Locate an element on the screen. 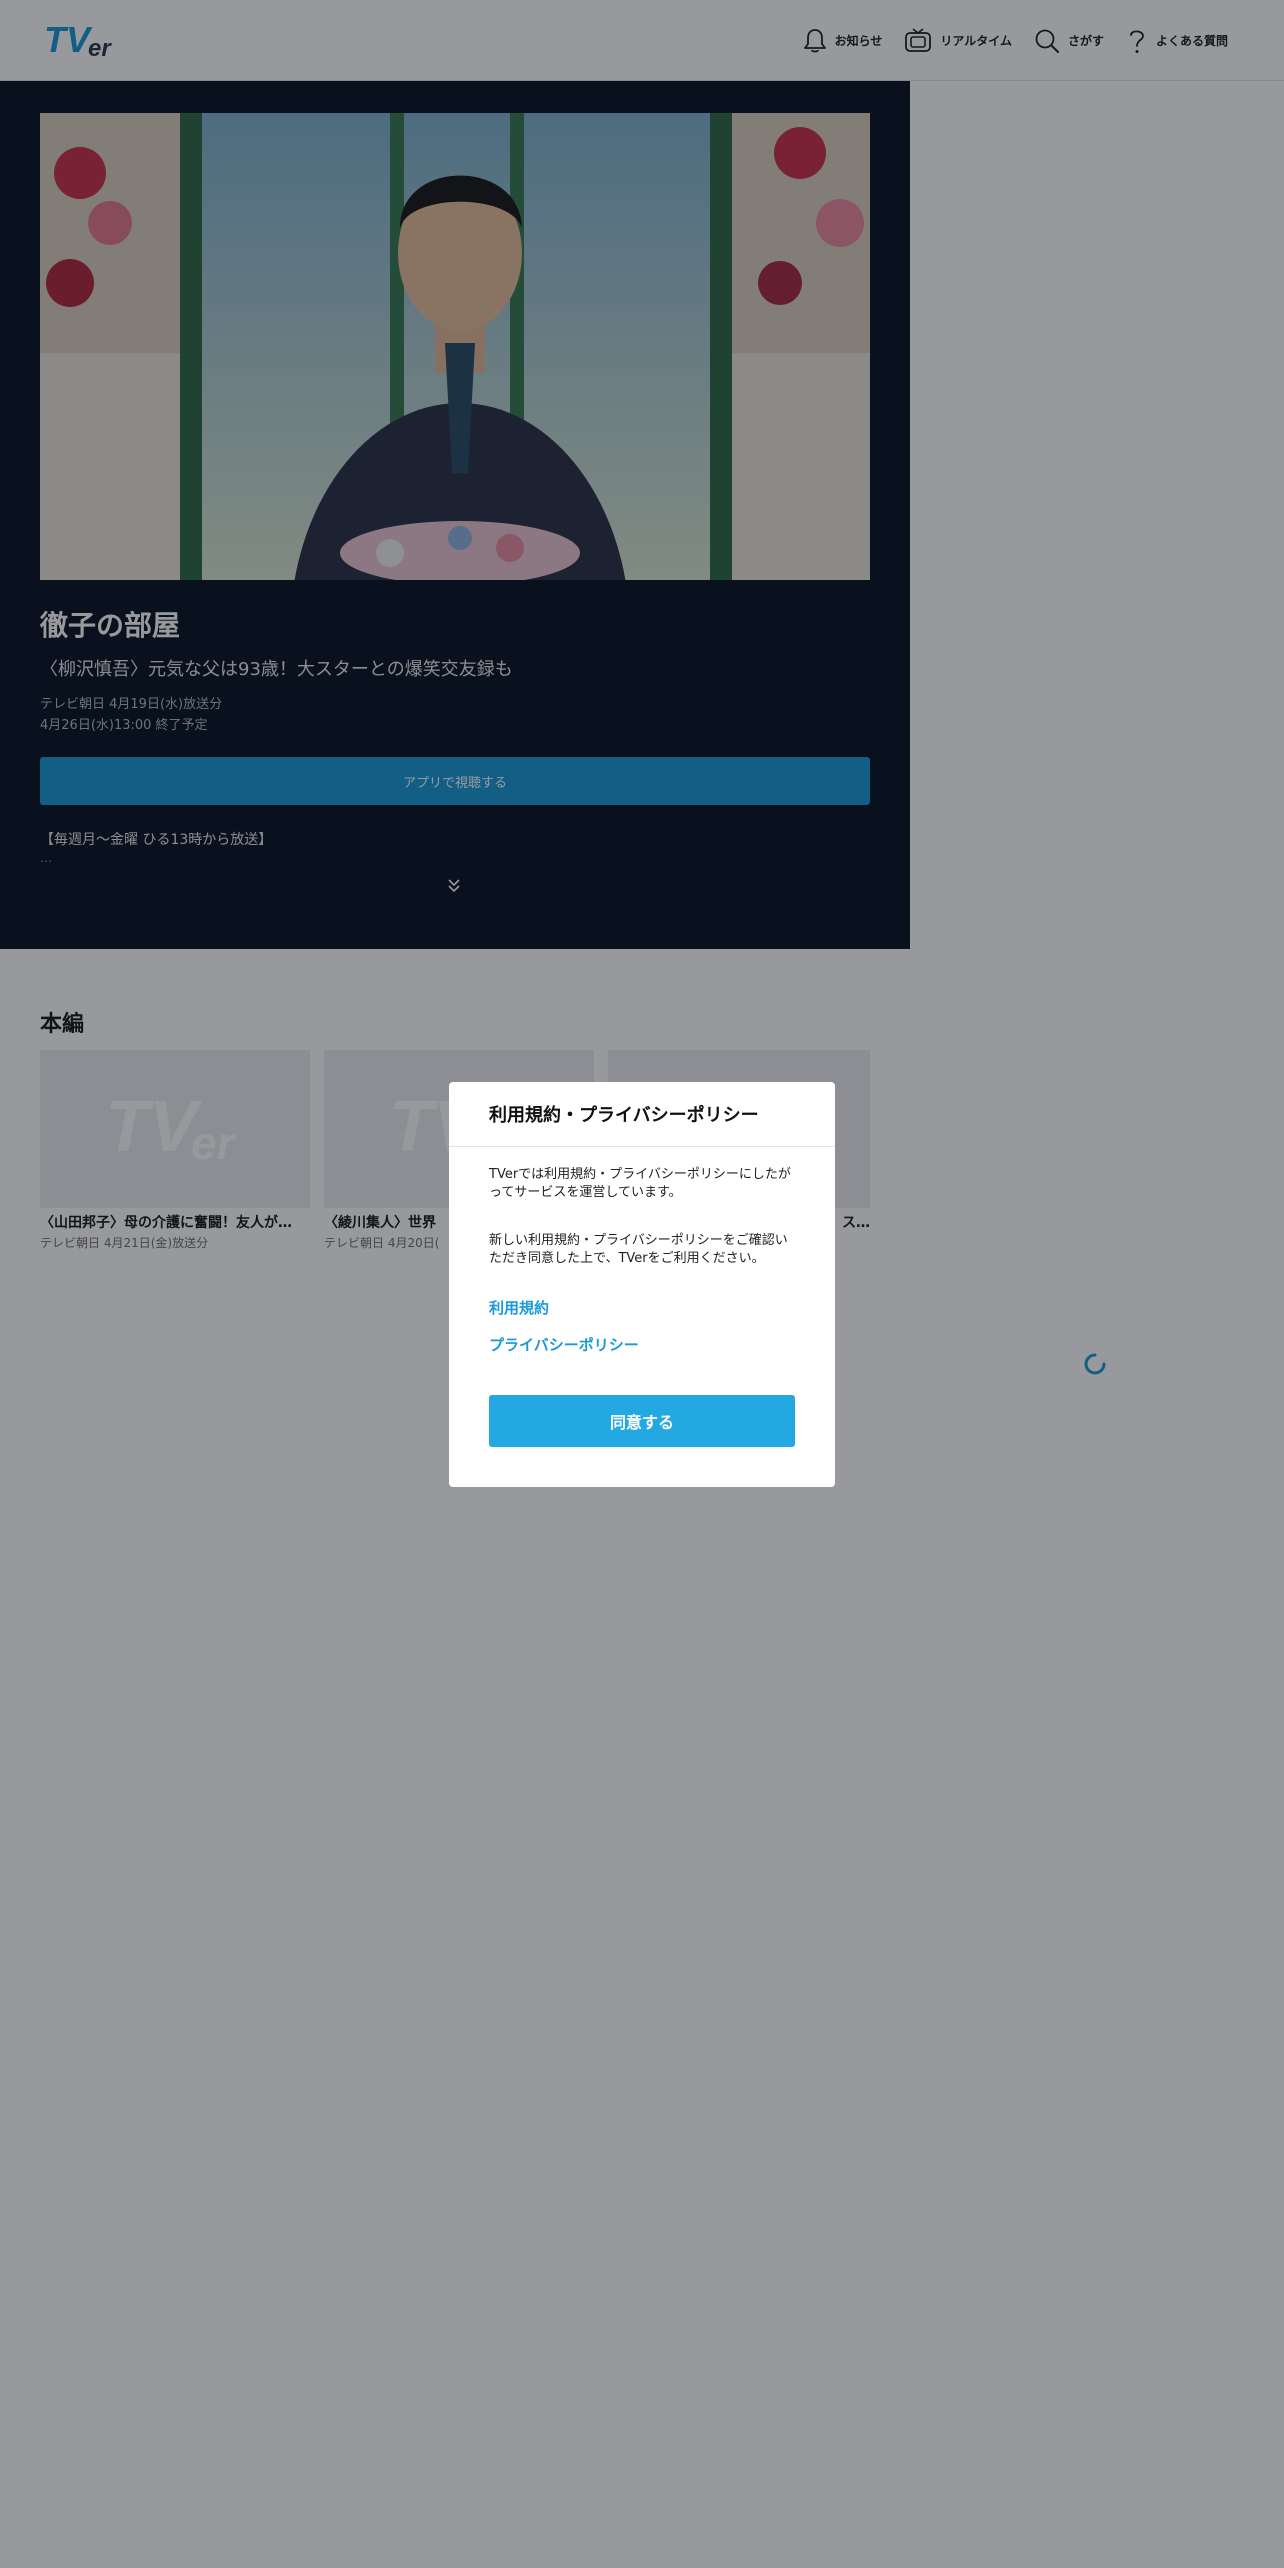  terms-of-use-link: 利用規約 is located at coordinates (519, 1307).